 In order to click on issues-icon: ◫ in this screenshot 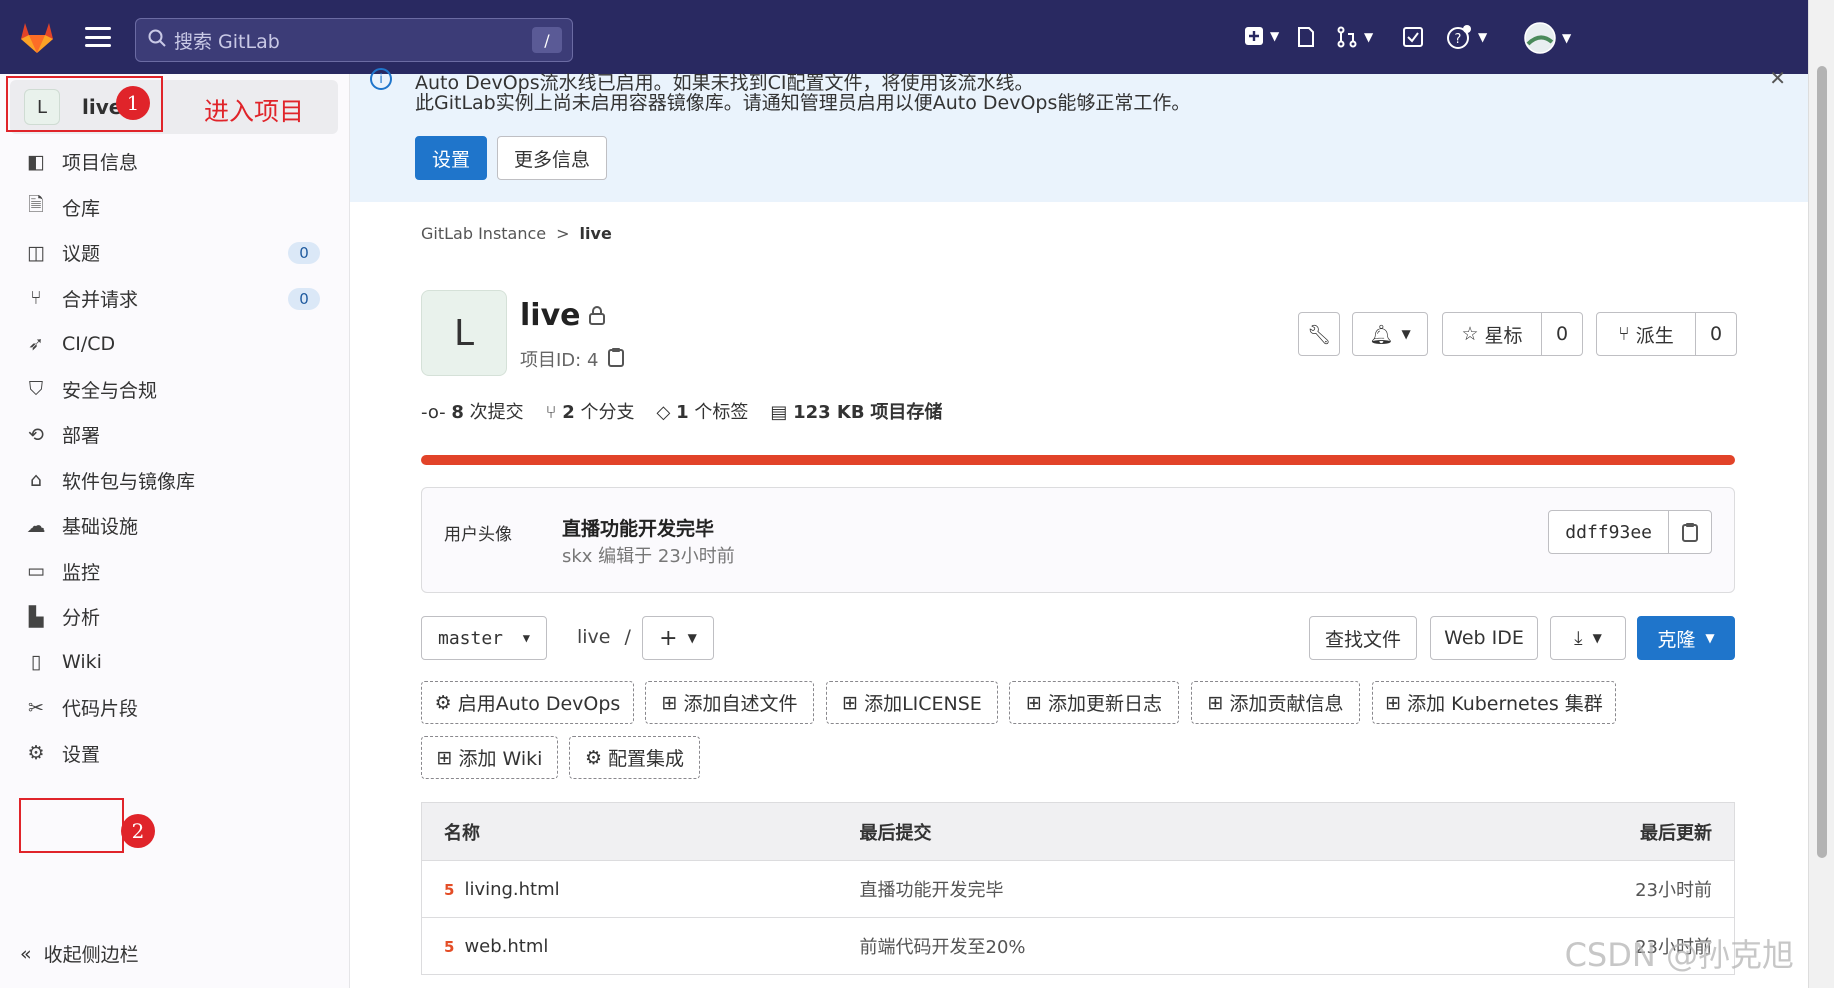, I will do `click(36, 252)`.